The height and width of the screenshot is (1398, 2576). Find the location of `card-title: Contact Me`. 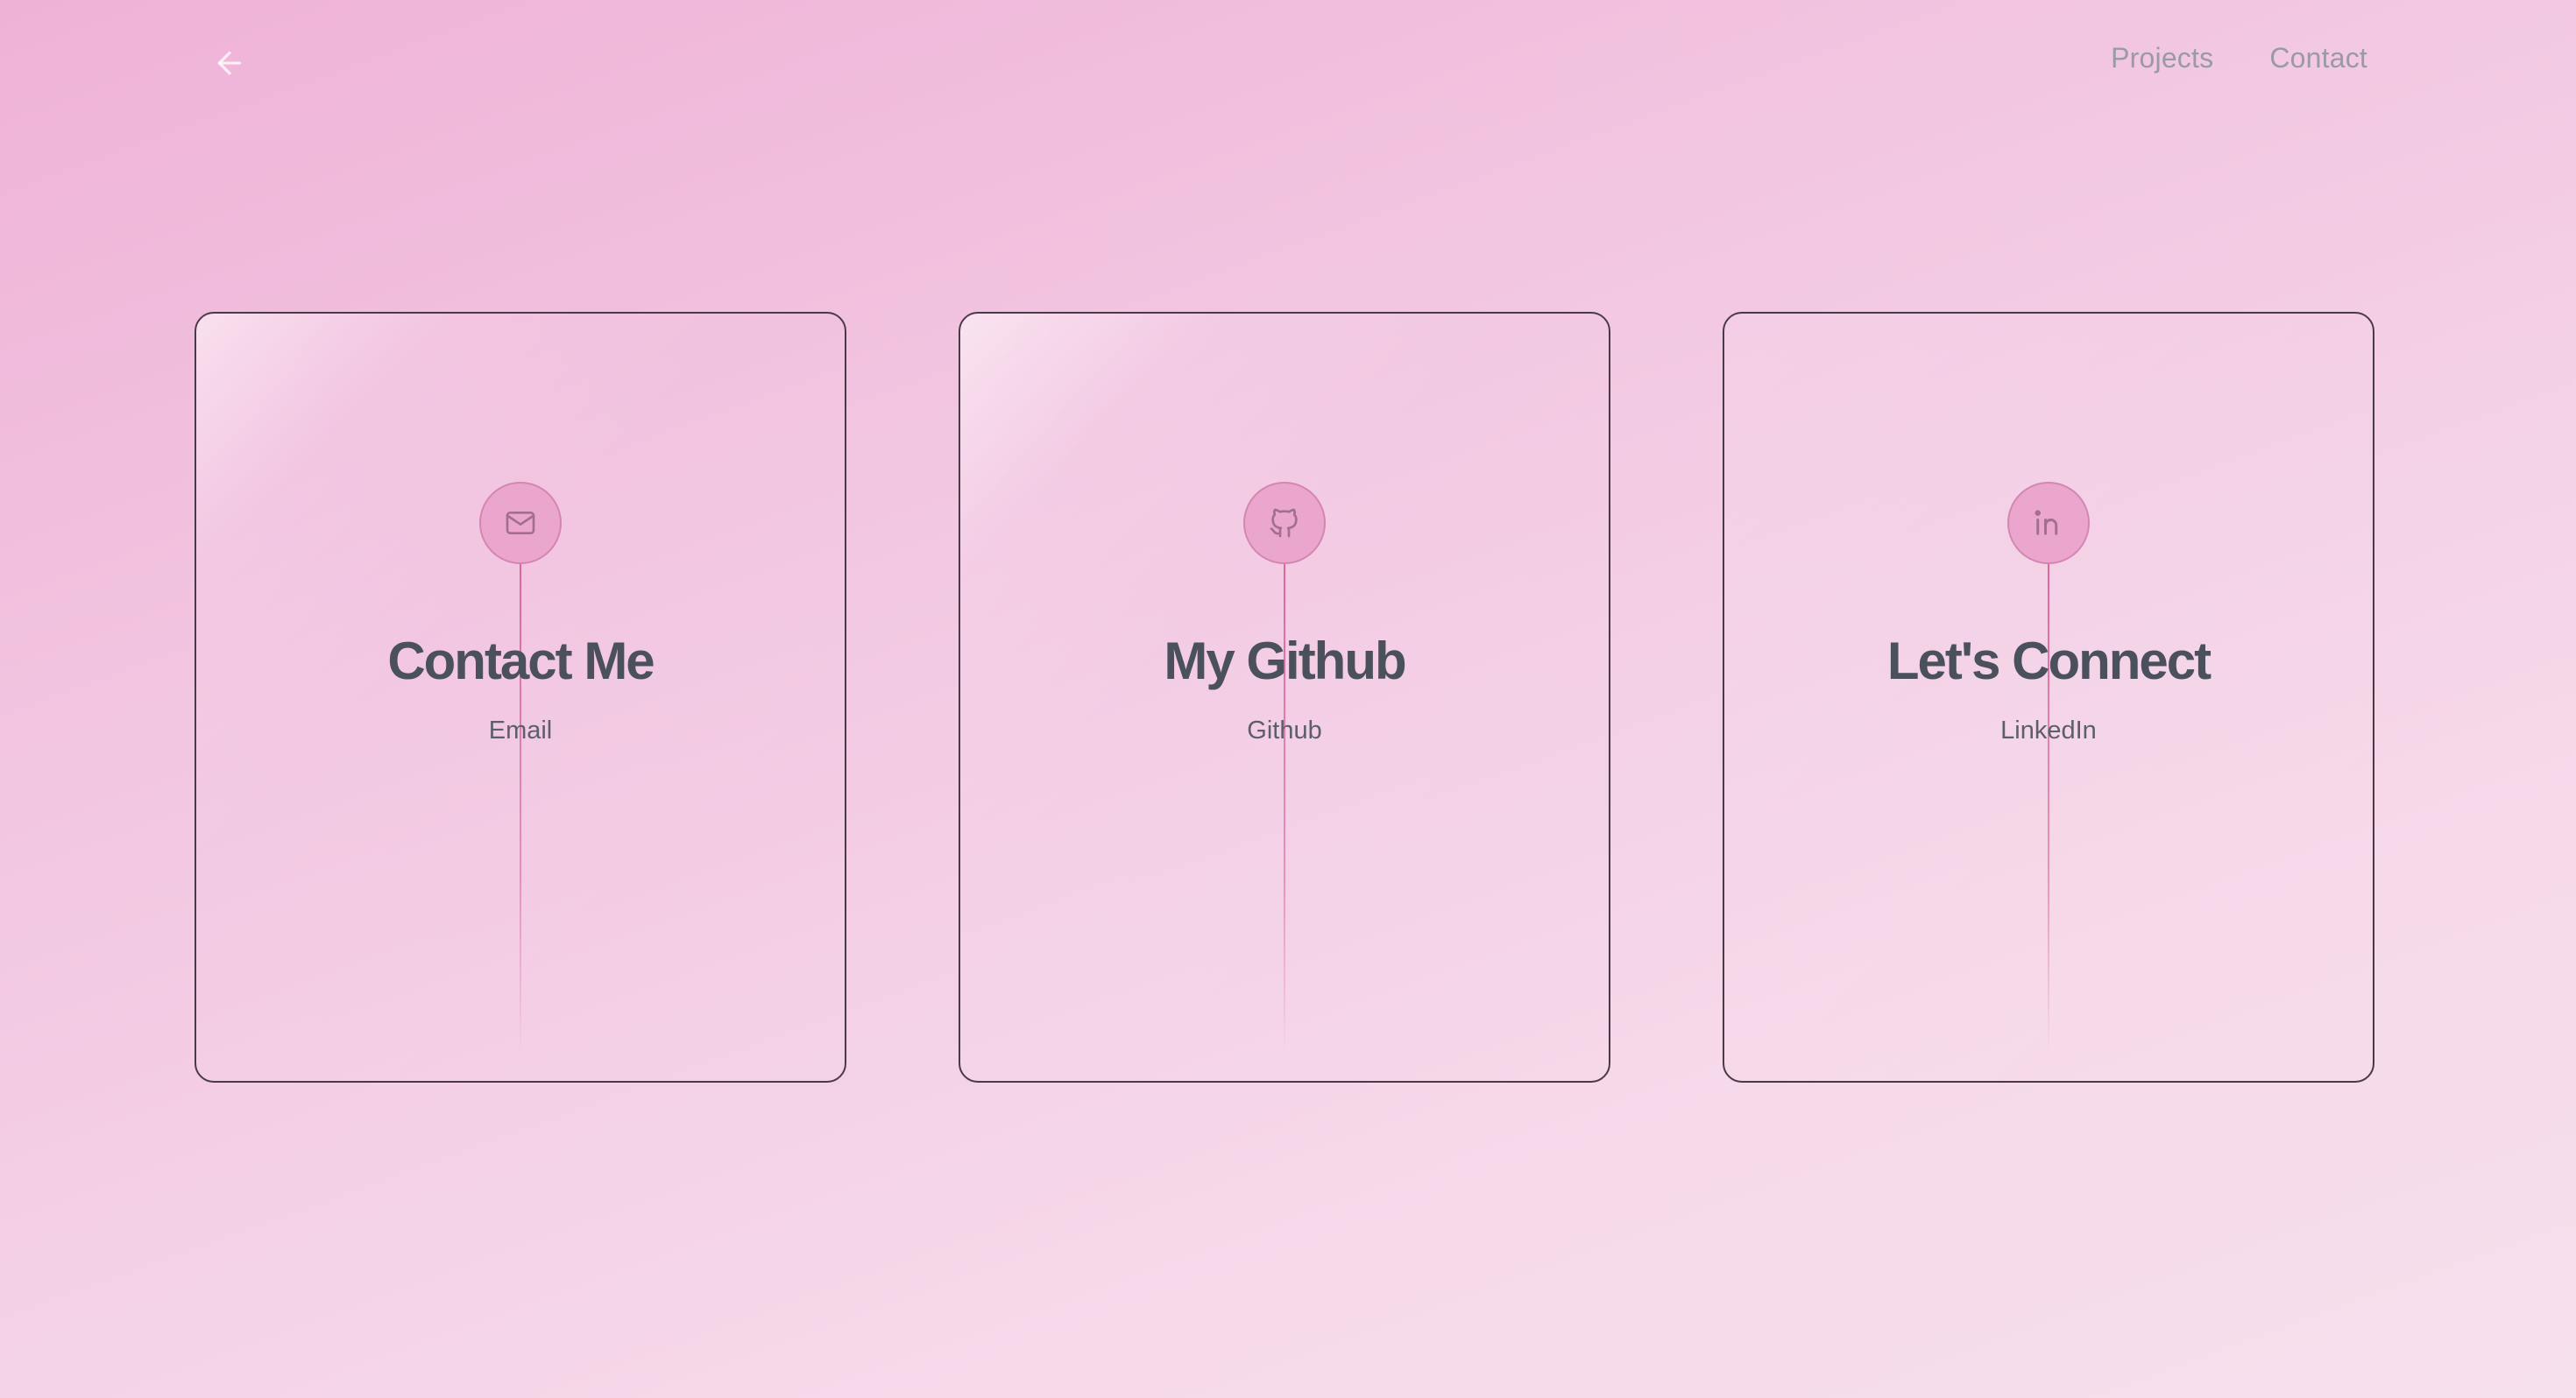

card-title: Contact Me is located at coordinates (521, 661).